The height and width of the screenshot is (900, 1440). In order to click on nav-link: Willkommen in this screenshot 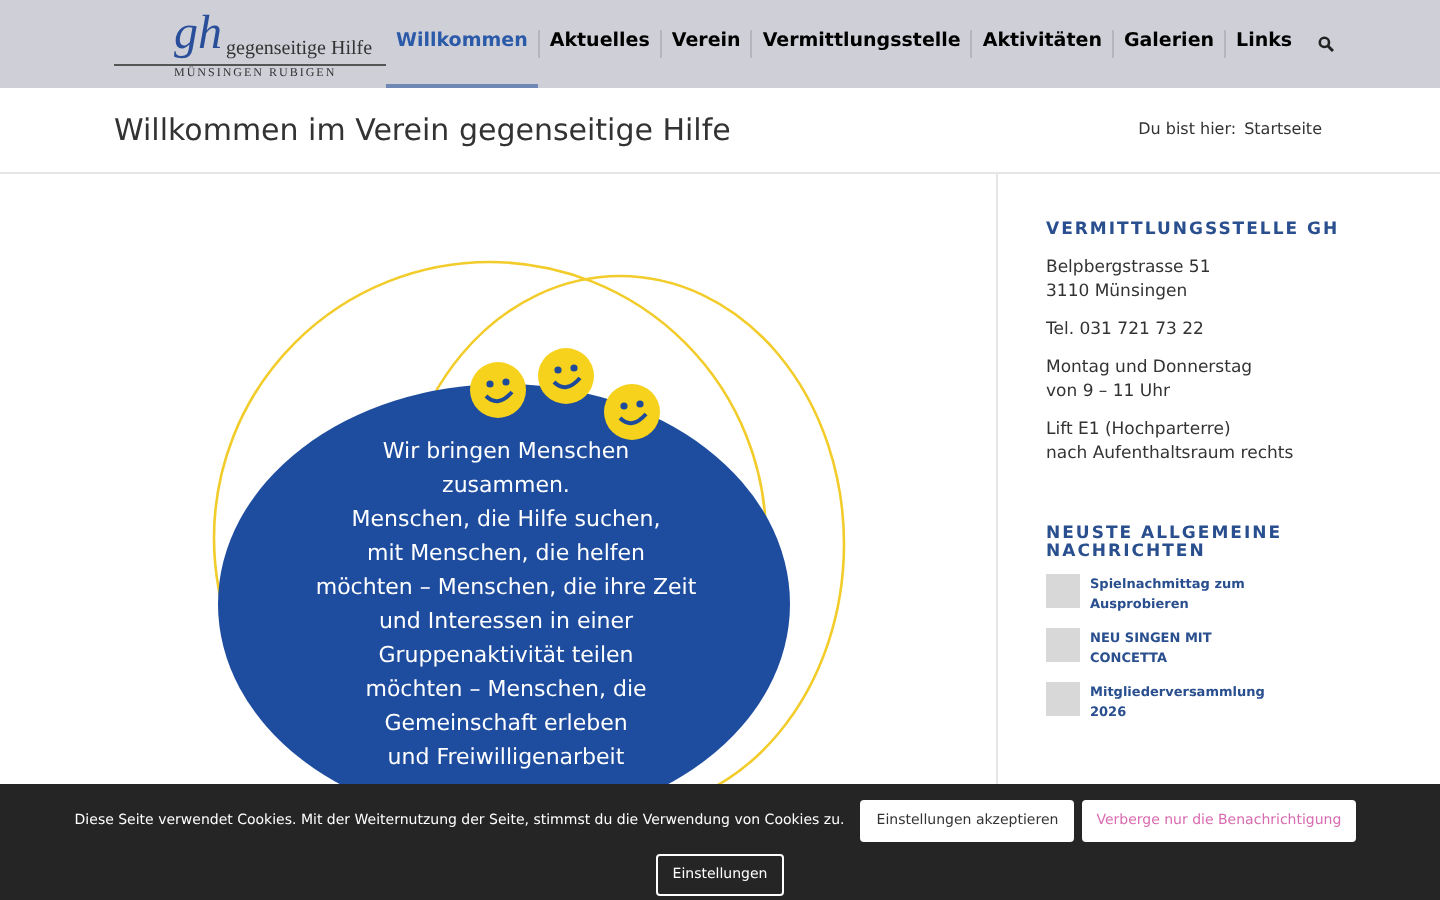, I will do `click(462, 44)`.